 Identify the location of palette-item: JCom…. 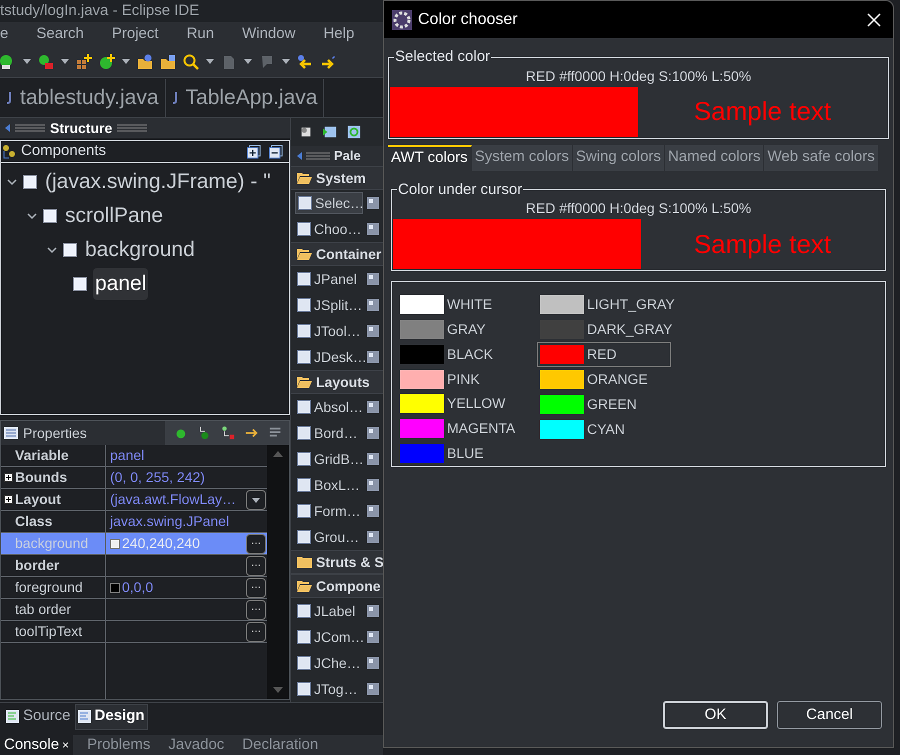
(329, 637).